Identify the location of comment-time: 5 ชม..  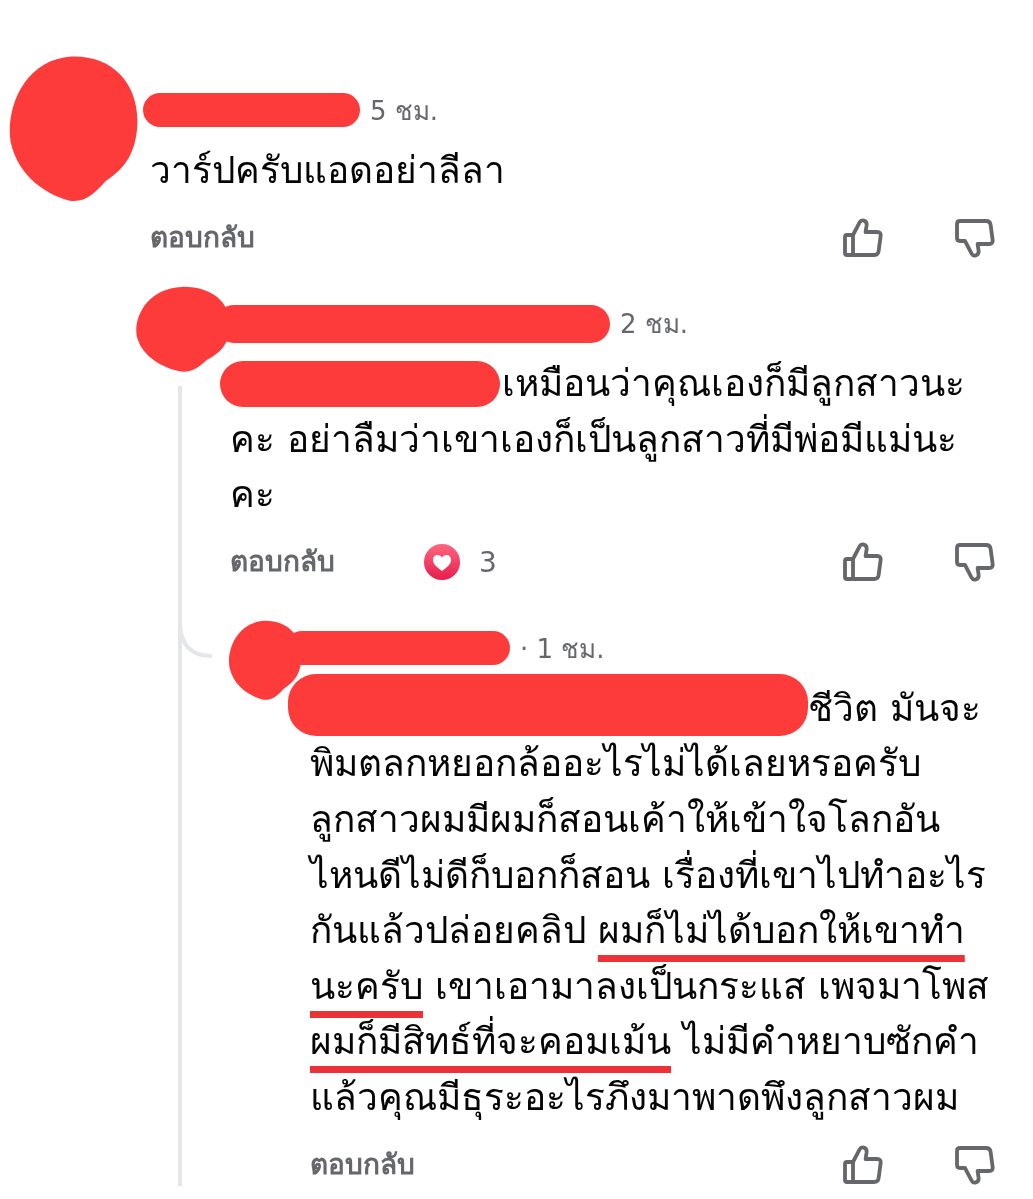
(404, 111).